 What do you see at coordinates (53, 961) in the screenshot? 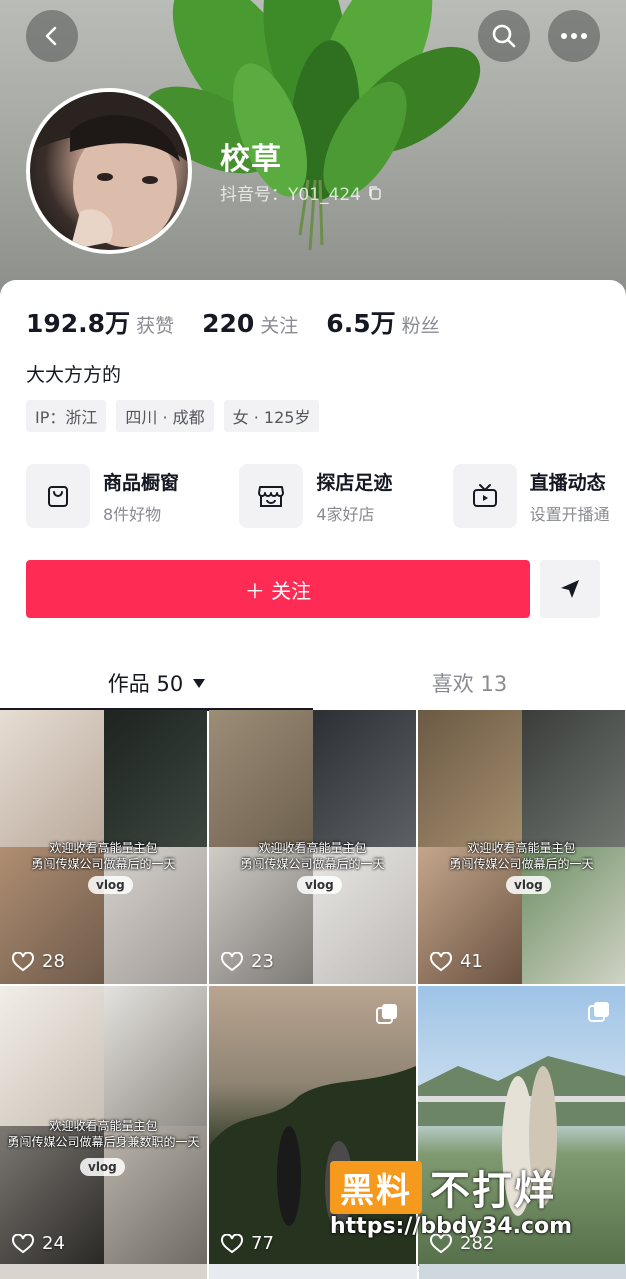
I see `like-count-value: 28` at bounding box center [53, 961].